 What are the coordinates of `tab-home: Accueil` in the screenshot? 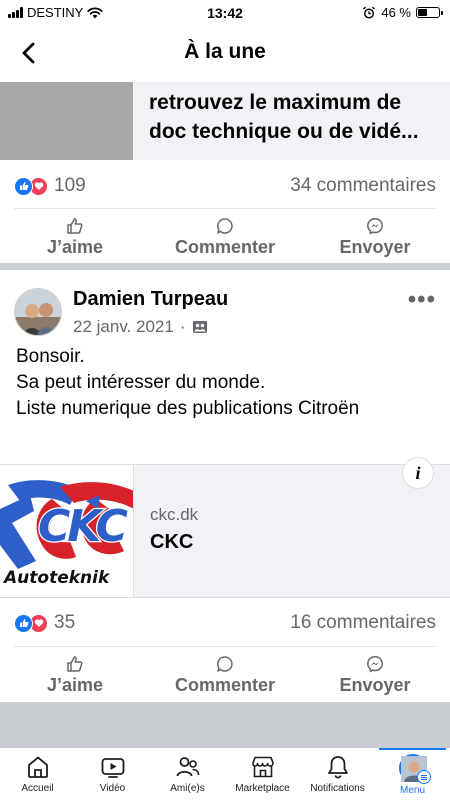 It's located at (37, 774).